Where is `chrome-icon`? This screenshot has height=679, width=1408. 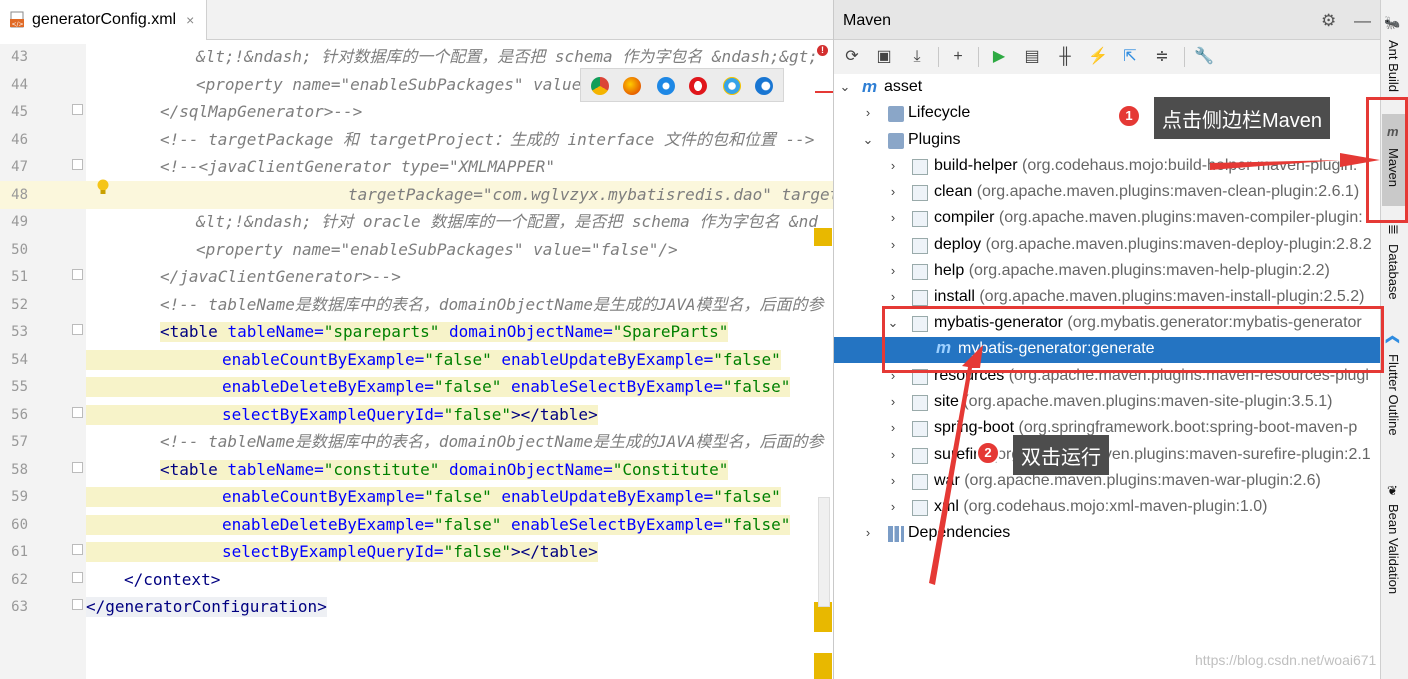
chrome-icon is located at coordinates (600, 86).